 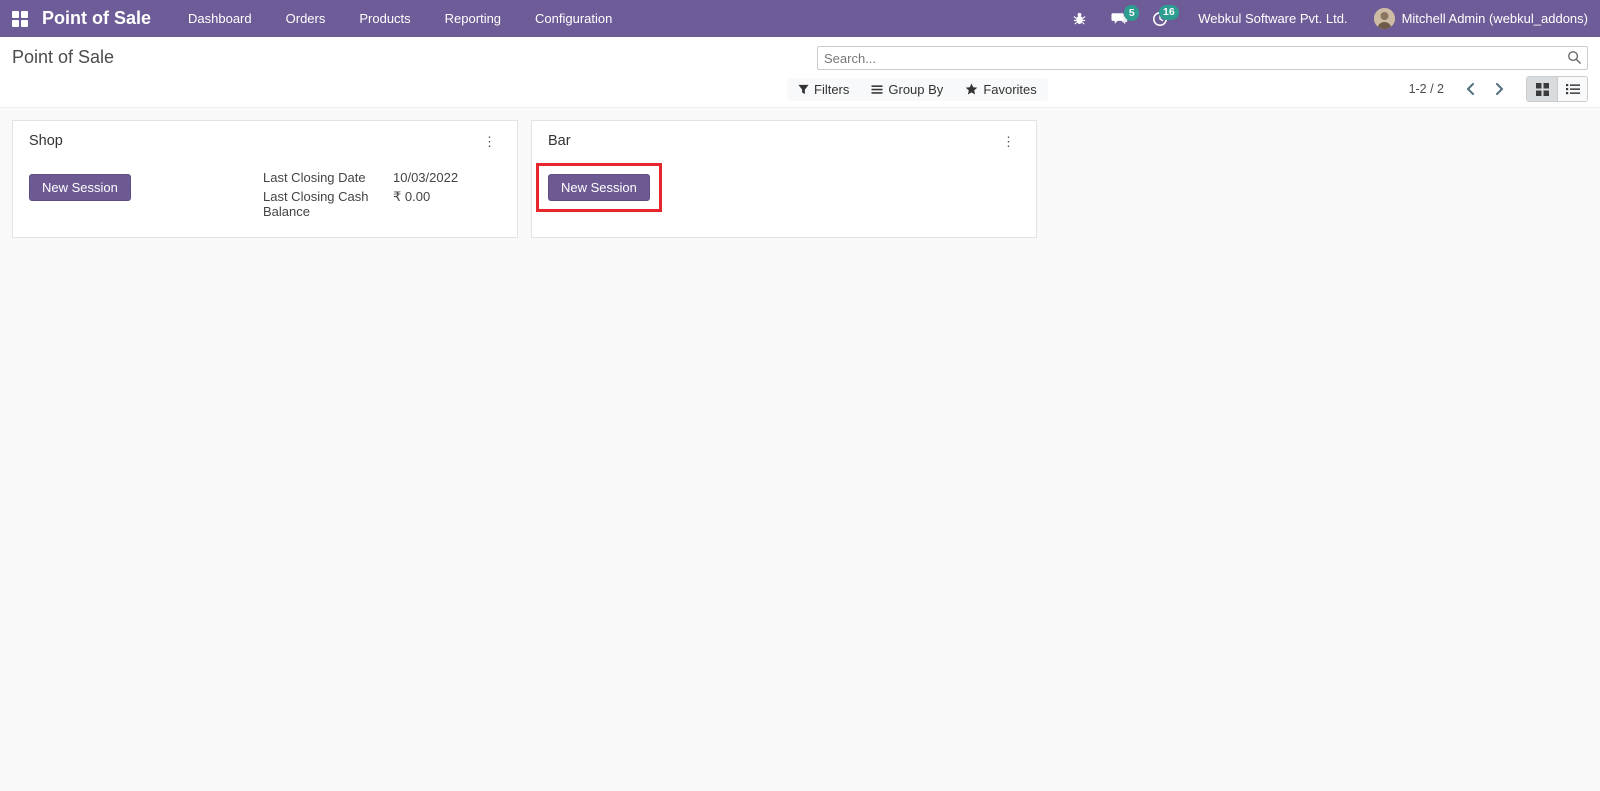 What do you see at coordinates (473, 18) in the screenshot?
I see `menu-reporting: Reporting` at bounding box center [473, 18].